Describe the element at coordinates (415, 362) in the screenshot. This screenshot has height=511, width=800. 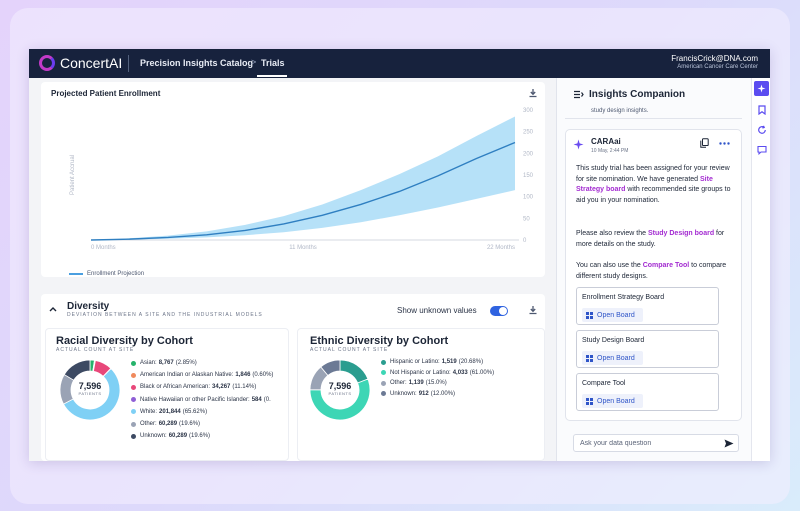
I see `legend-label: Hispanic or Latino:` at that location.